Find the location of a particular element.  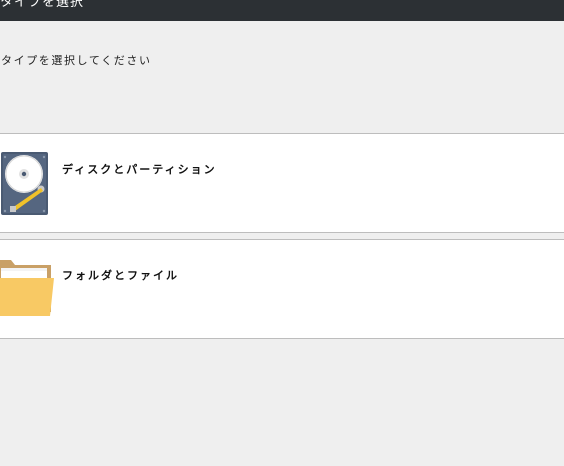

title-bar: タイプを選択 is located at coordinates (282, 10).